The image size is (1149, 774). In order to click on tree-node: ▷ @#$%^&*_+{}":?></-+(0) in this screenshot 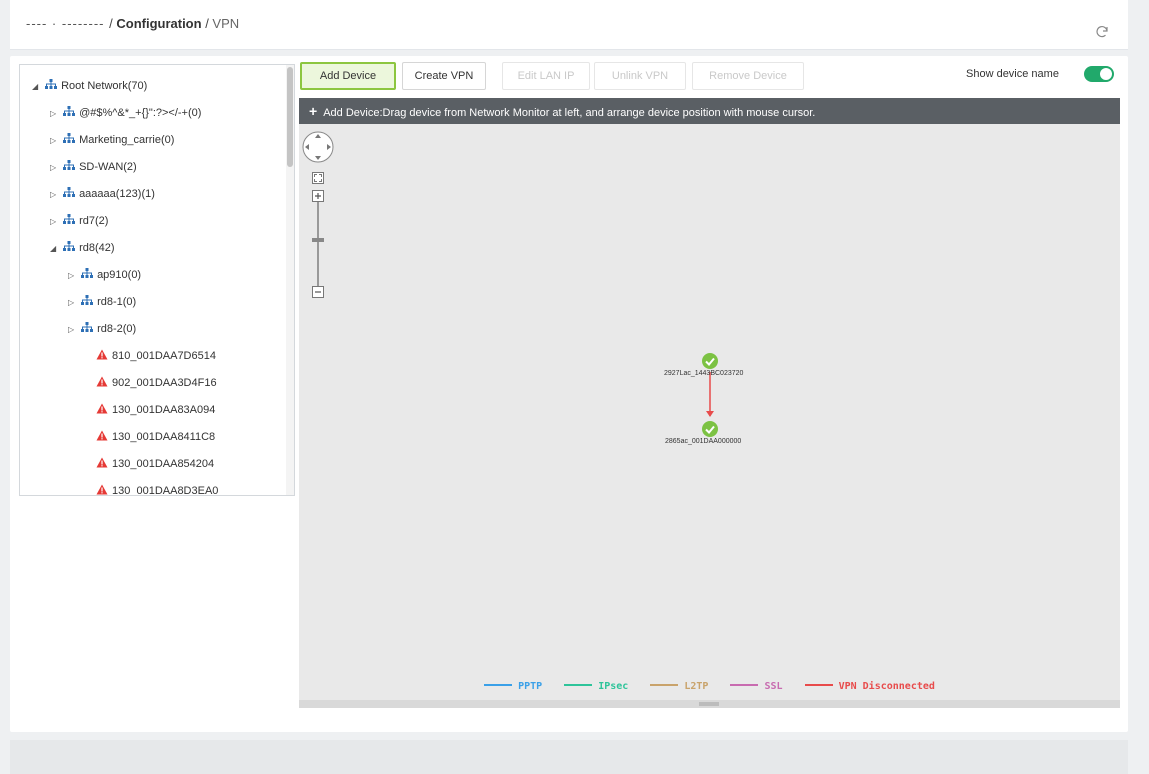, I will do `click(125, 113)`.